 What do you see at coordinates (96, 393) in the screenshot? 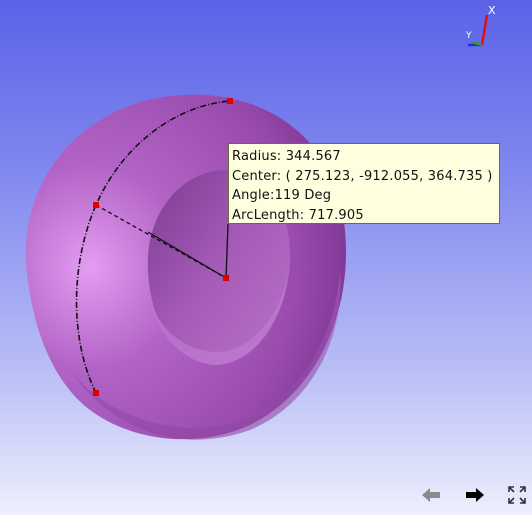
I see `arc-start-marker` at bounding box center [96, 393].